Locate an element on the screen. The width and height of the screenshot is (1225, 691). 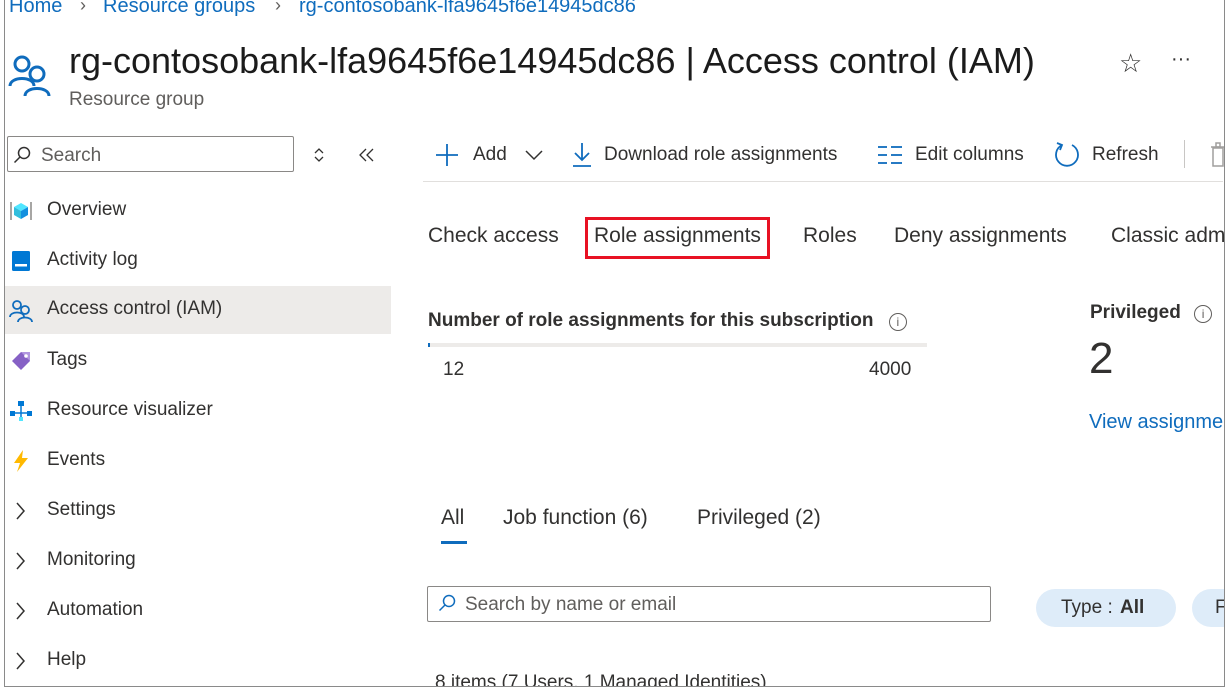
sidebar-item-label: Tags is located at coordinates (67, 359).